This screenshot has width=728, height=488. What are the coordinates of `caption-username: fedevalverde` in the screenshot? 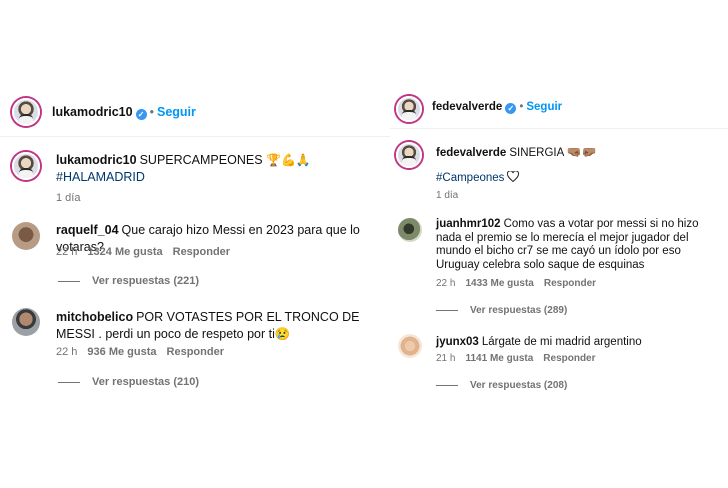 It's located at (471, 153).